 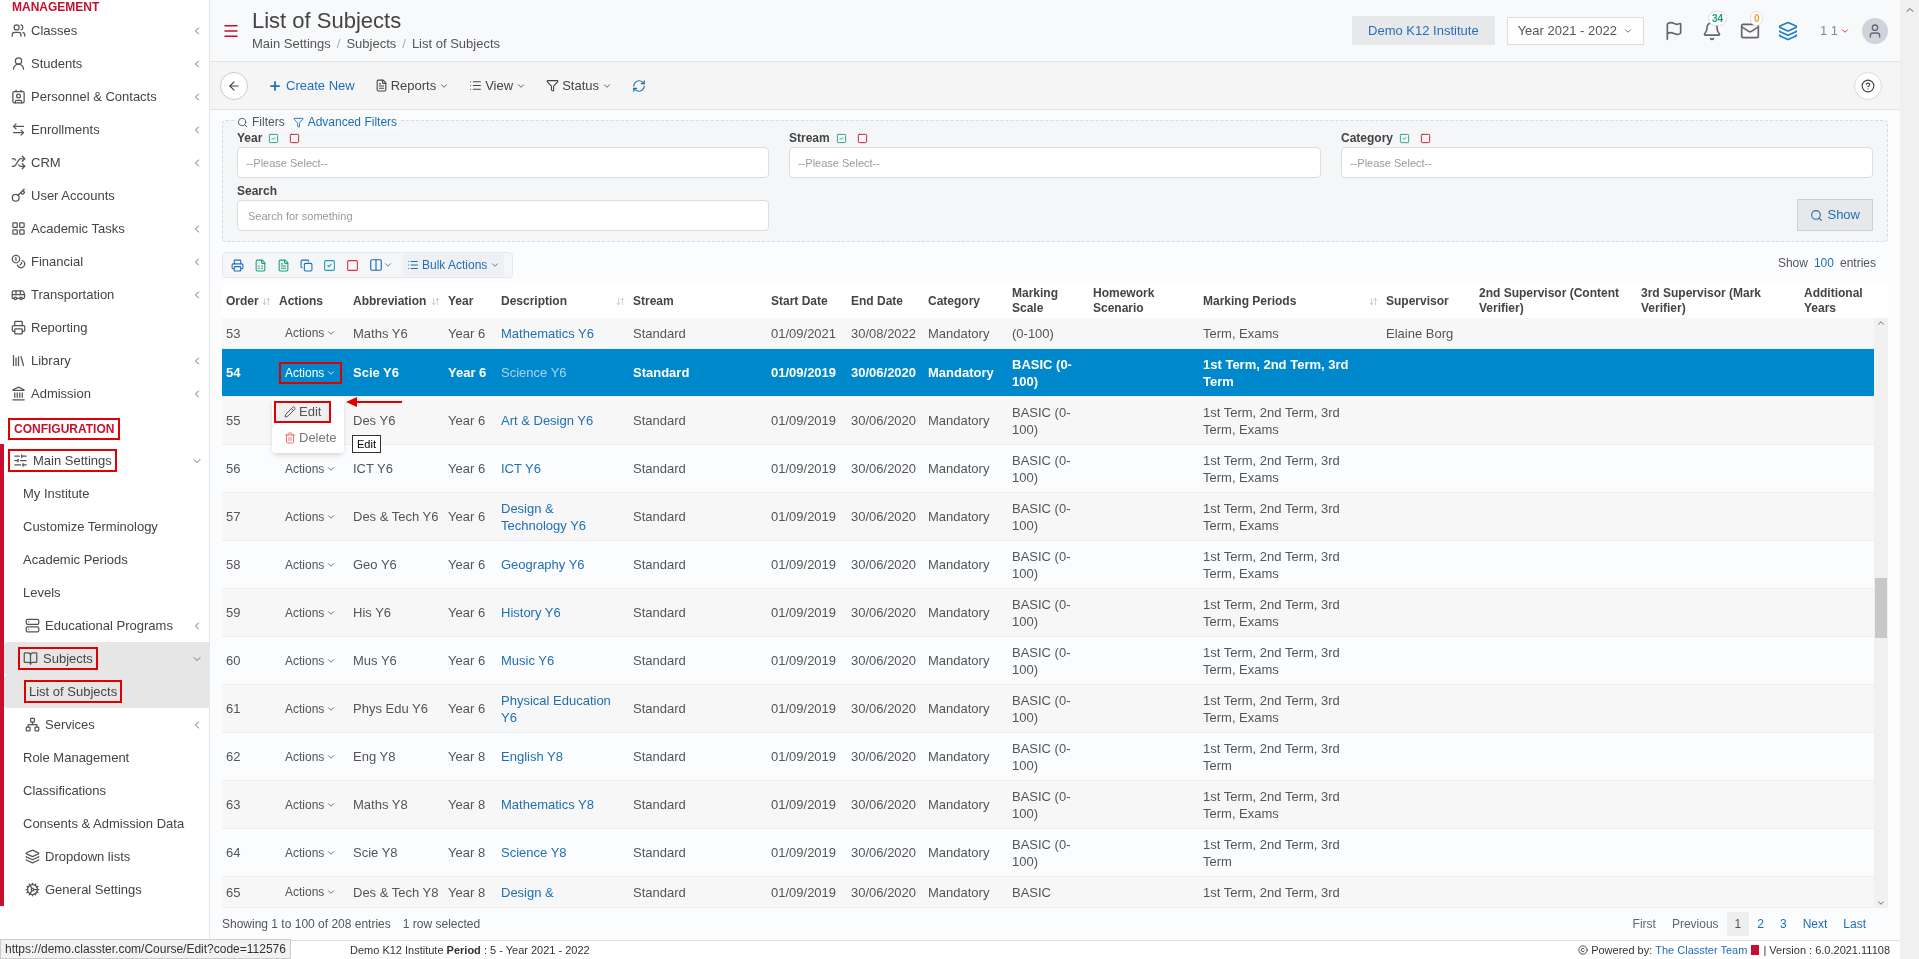 What do you see at coordinates (1048, 301) in the screenshot?
I see `column-header: Marking Scale` at bounding box center [1048, 301].